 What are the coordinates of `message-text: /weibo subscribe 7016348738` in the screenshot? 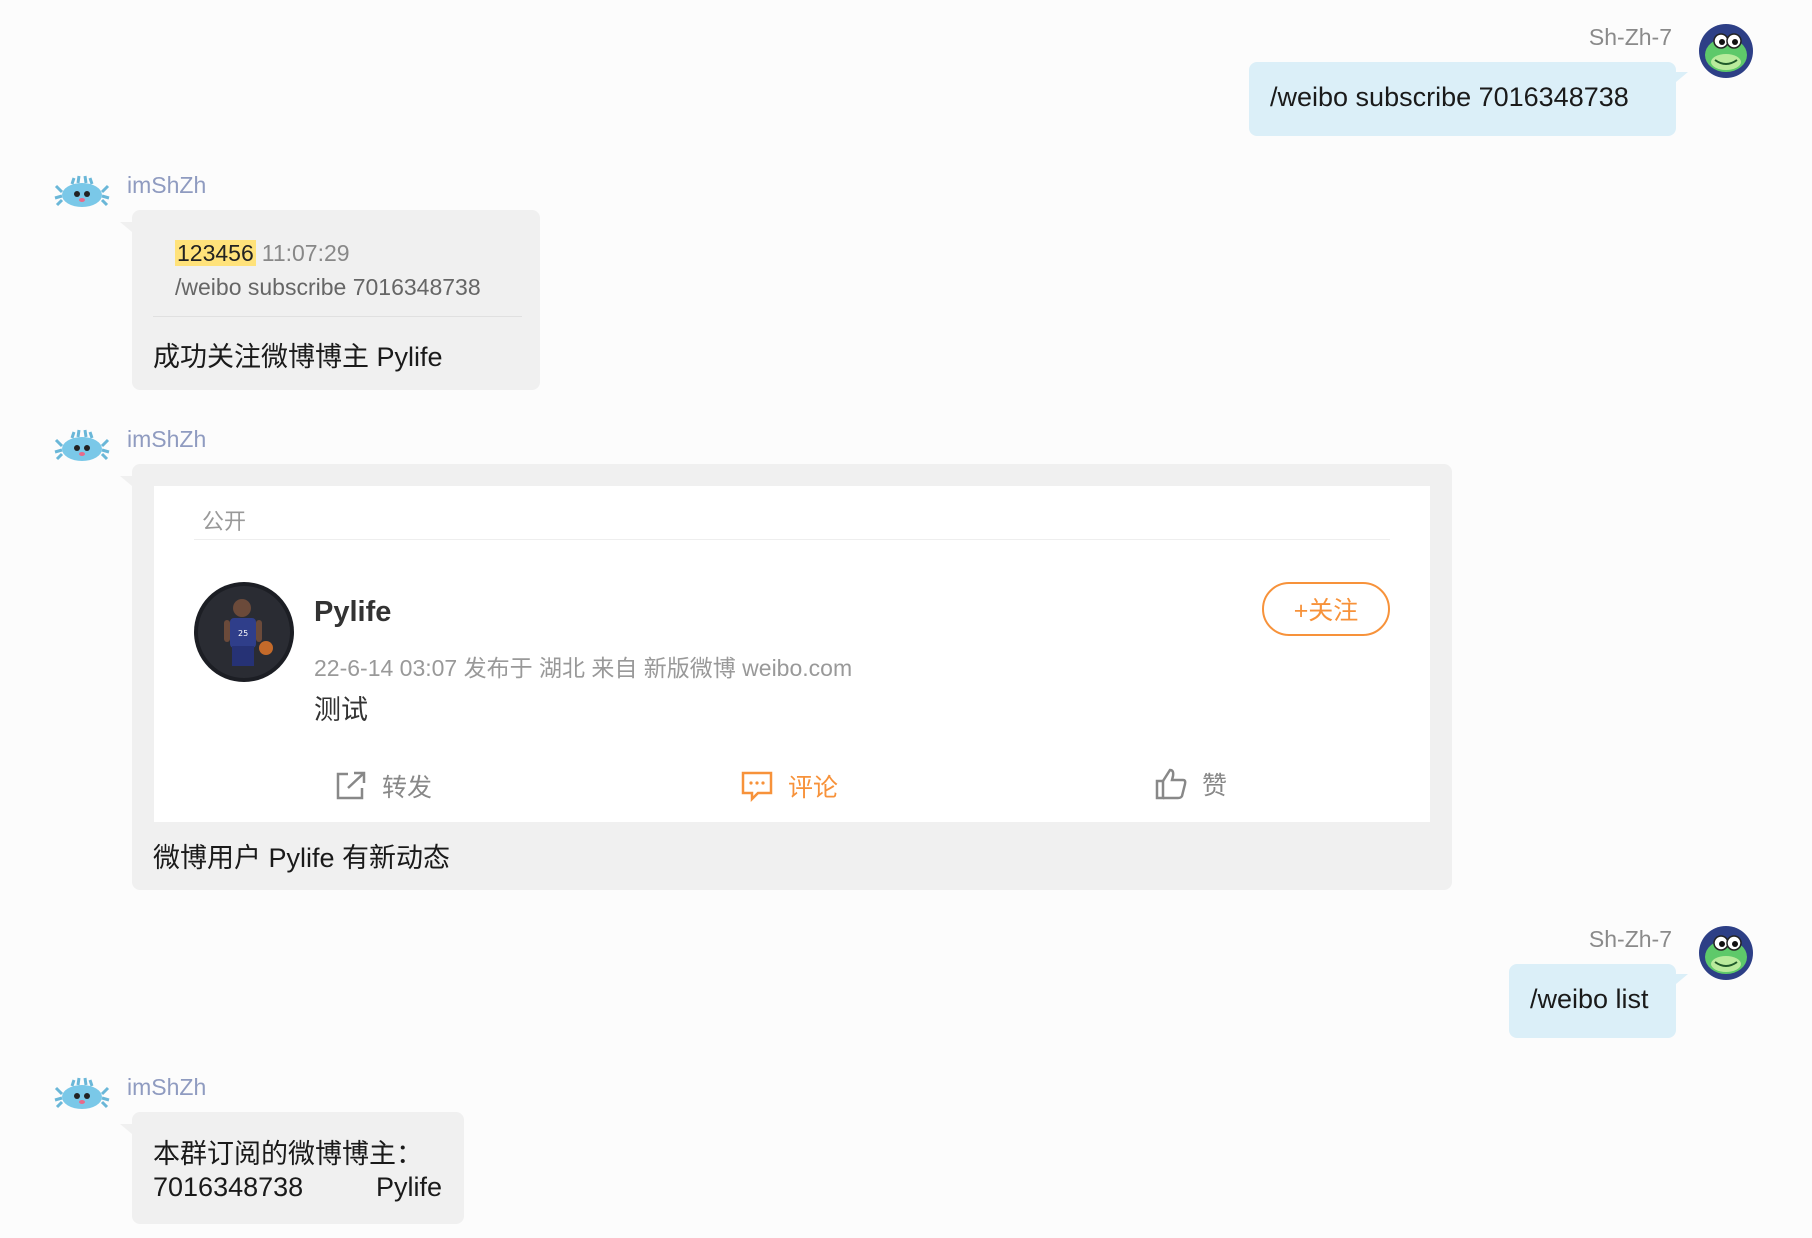 It's located at (1449, 97).